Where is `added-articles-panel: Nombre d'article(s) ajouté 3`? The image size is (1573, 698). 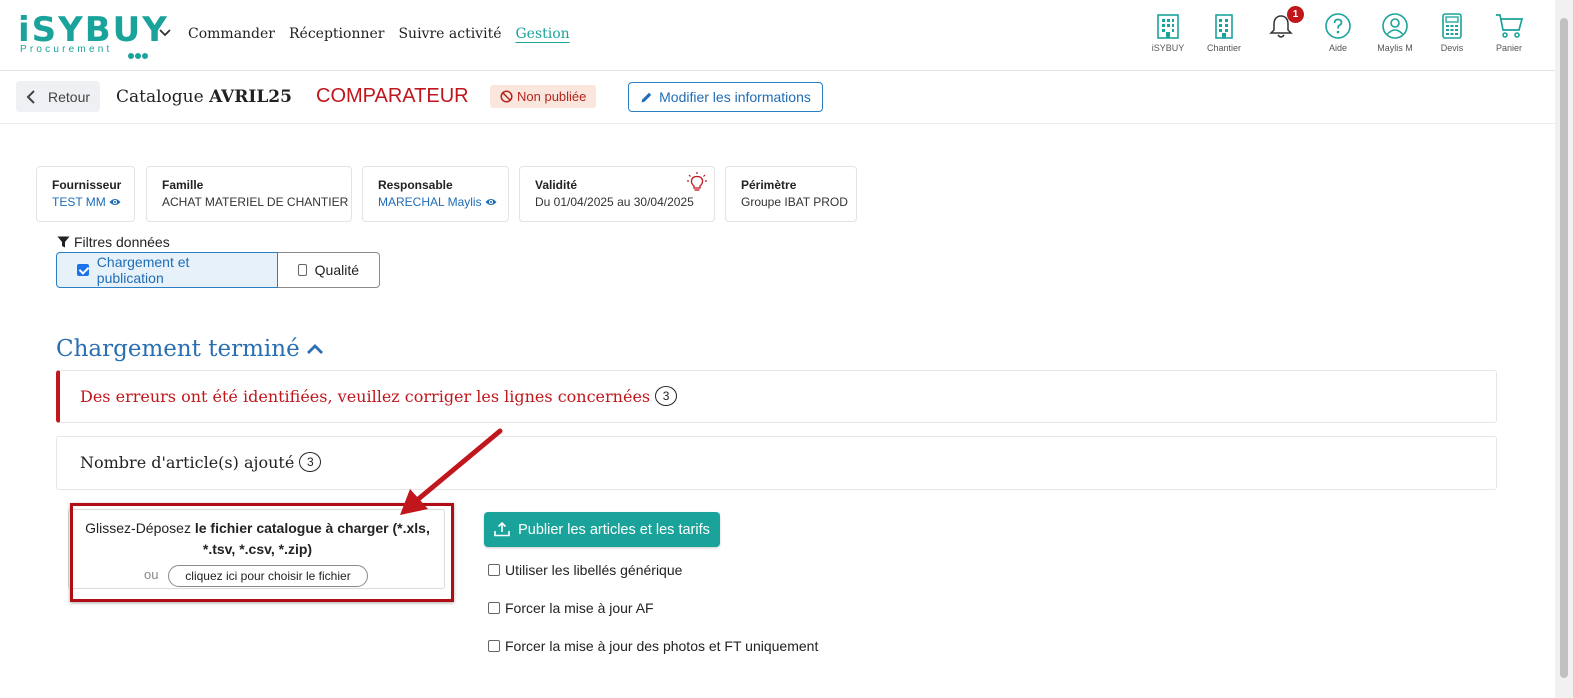 added-articles-panel: Nombre d'article(s) ajouté 3 is located at coordinates (776, 463).